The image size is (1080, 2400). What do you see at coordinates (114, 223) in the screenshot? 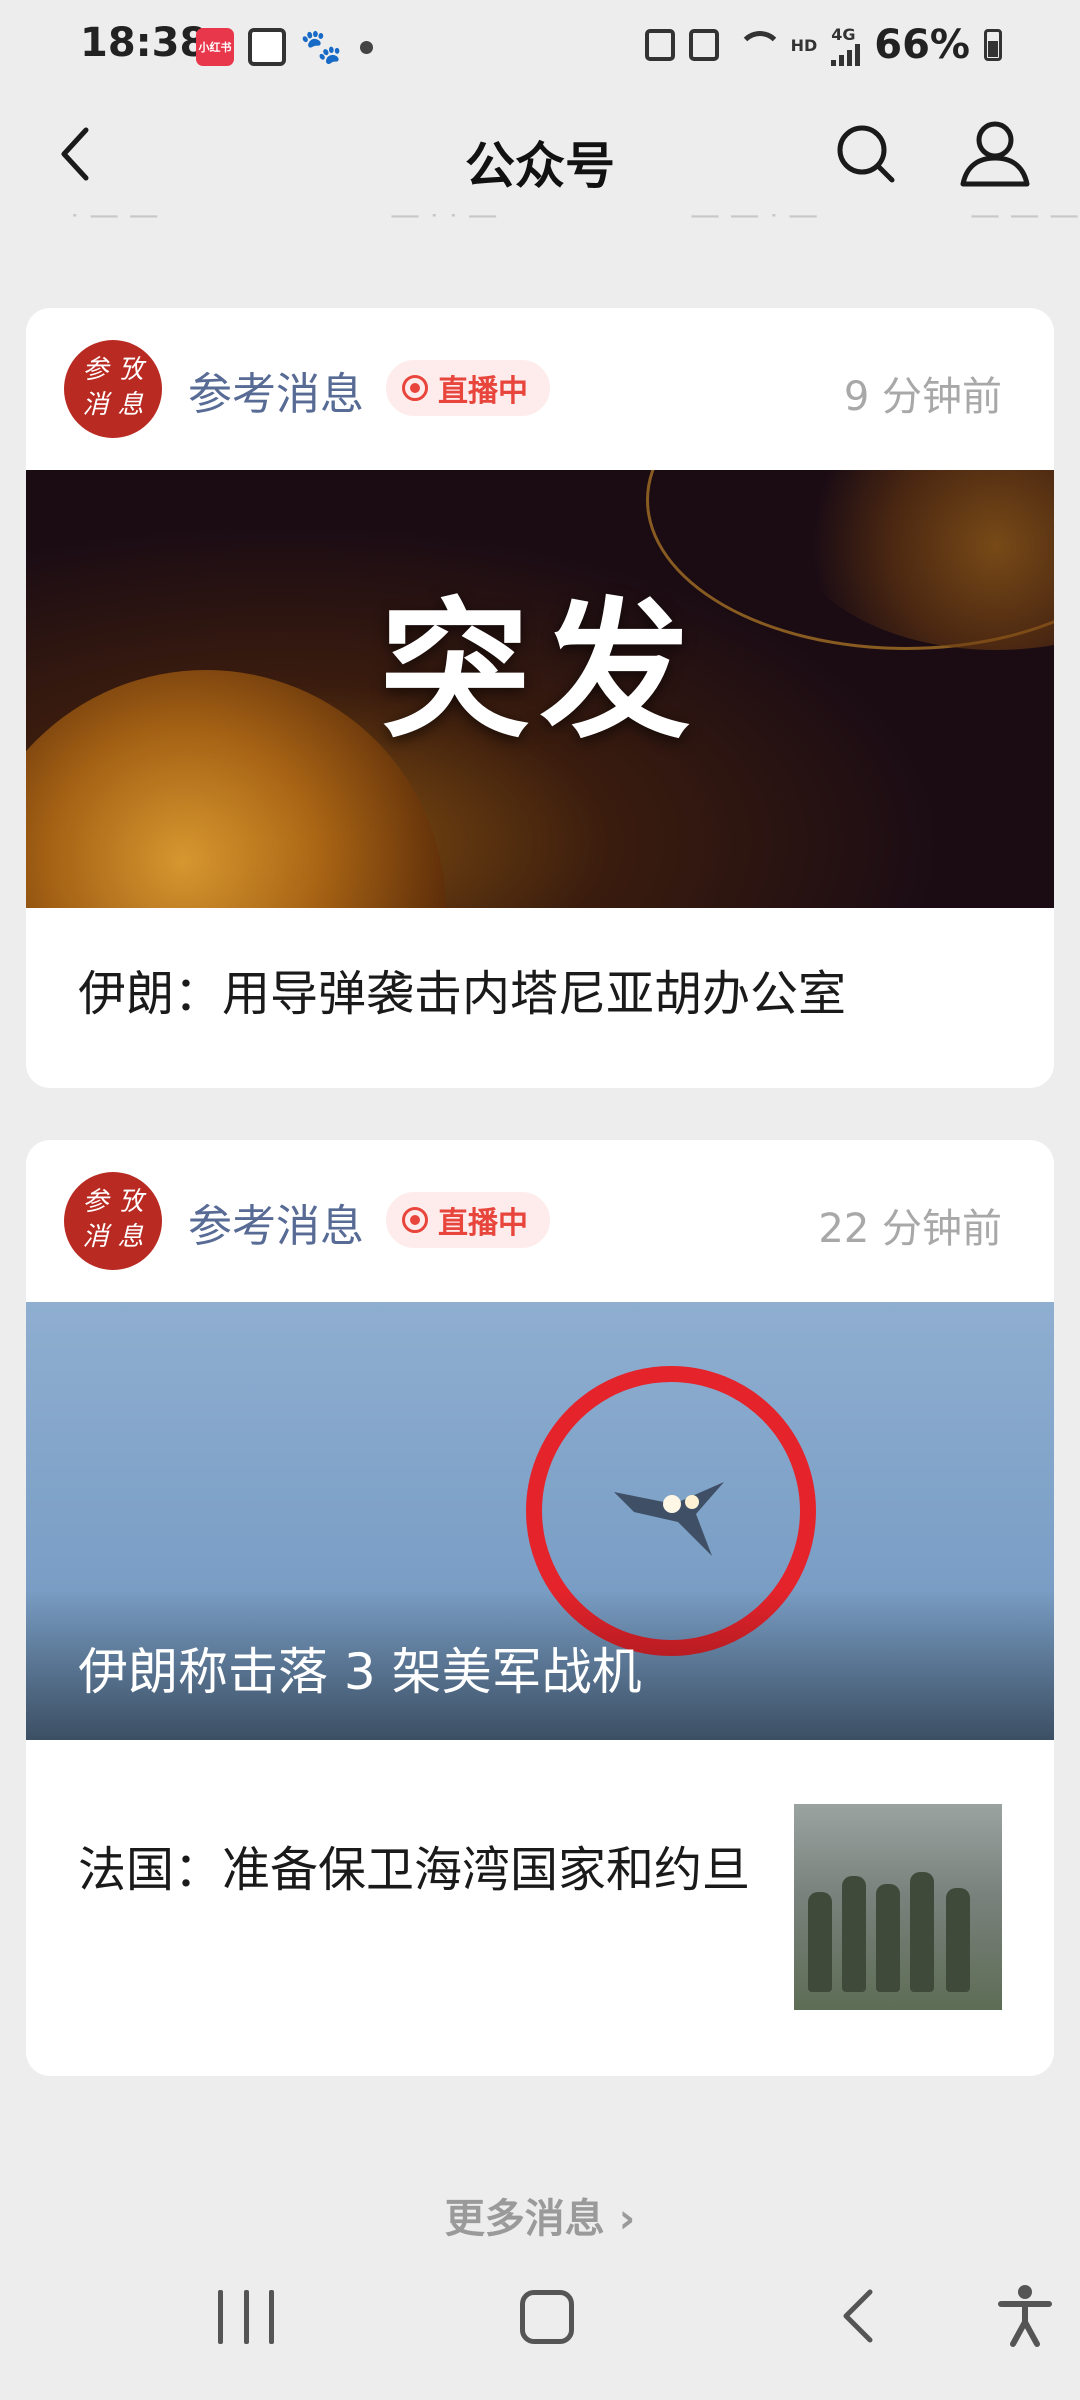
I see `peek-item: · — —` at bounding box center [114, 223].